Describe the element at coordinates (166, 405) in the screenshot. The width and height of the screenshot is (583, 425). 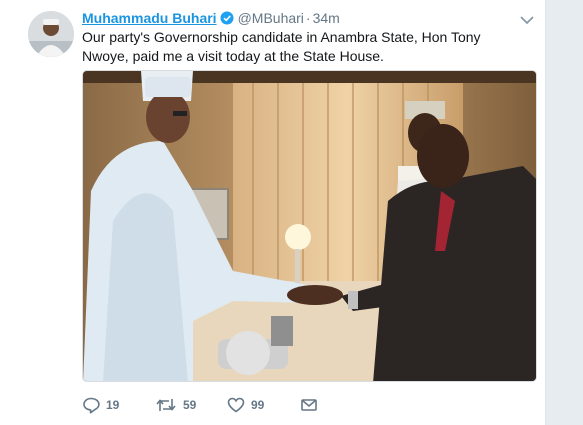
I see `retweet-icon` at that location.